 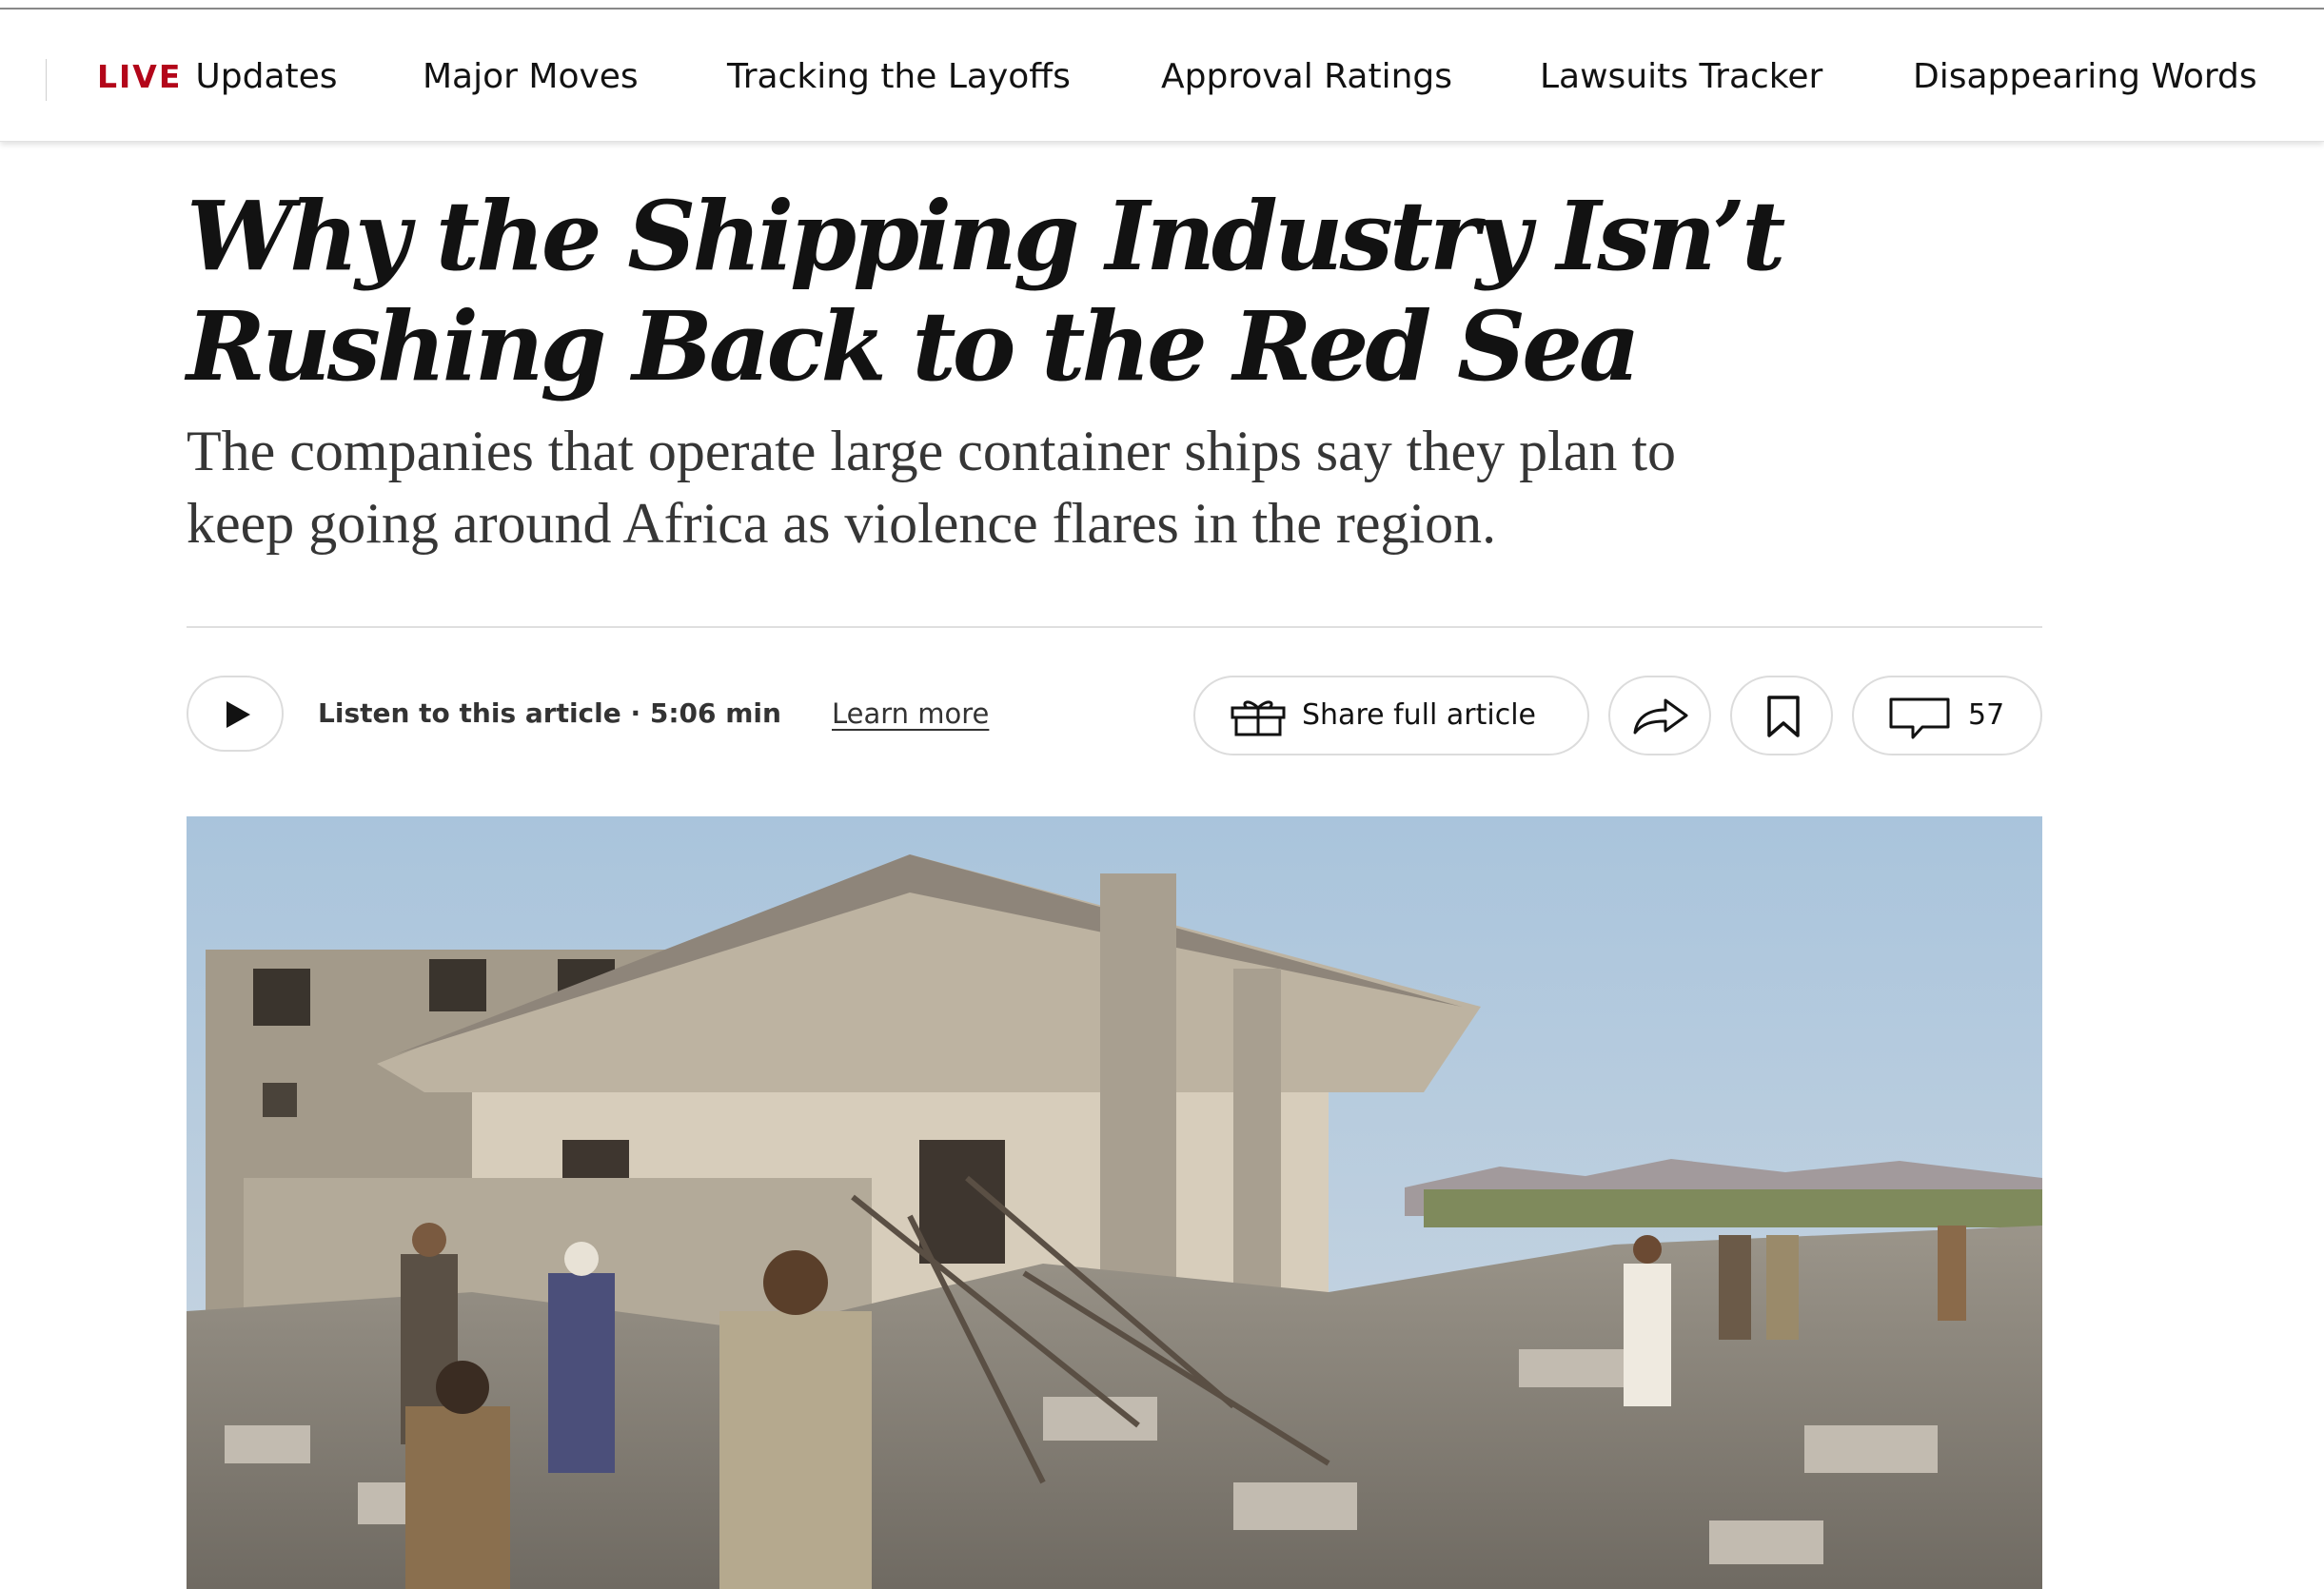 What do you see at coordinates (1258, 718) in the screenshot?
I see `gift-icon` at bounding box center [1258, 718].